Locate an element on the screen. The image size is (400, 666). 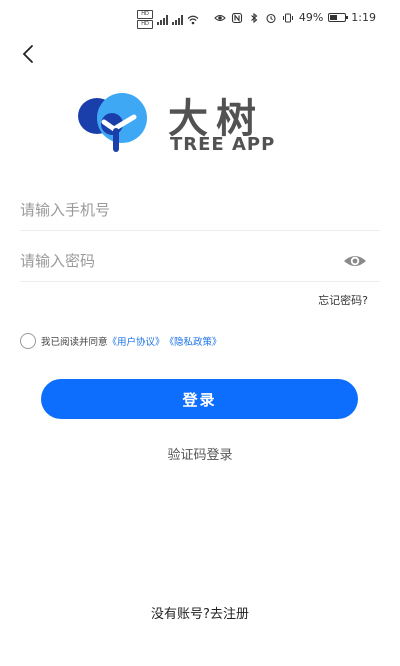
agreement-row: 我已阅读并同意 《用户协议》 《隐私政策》 is located at coordinates (121, 341).